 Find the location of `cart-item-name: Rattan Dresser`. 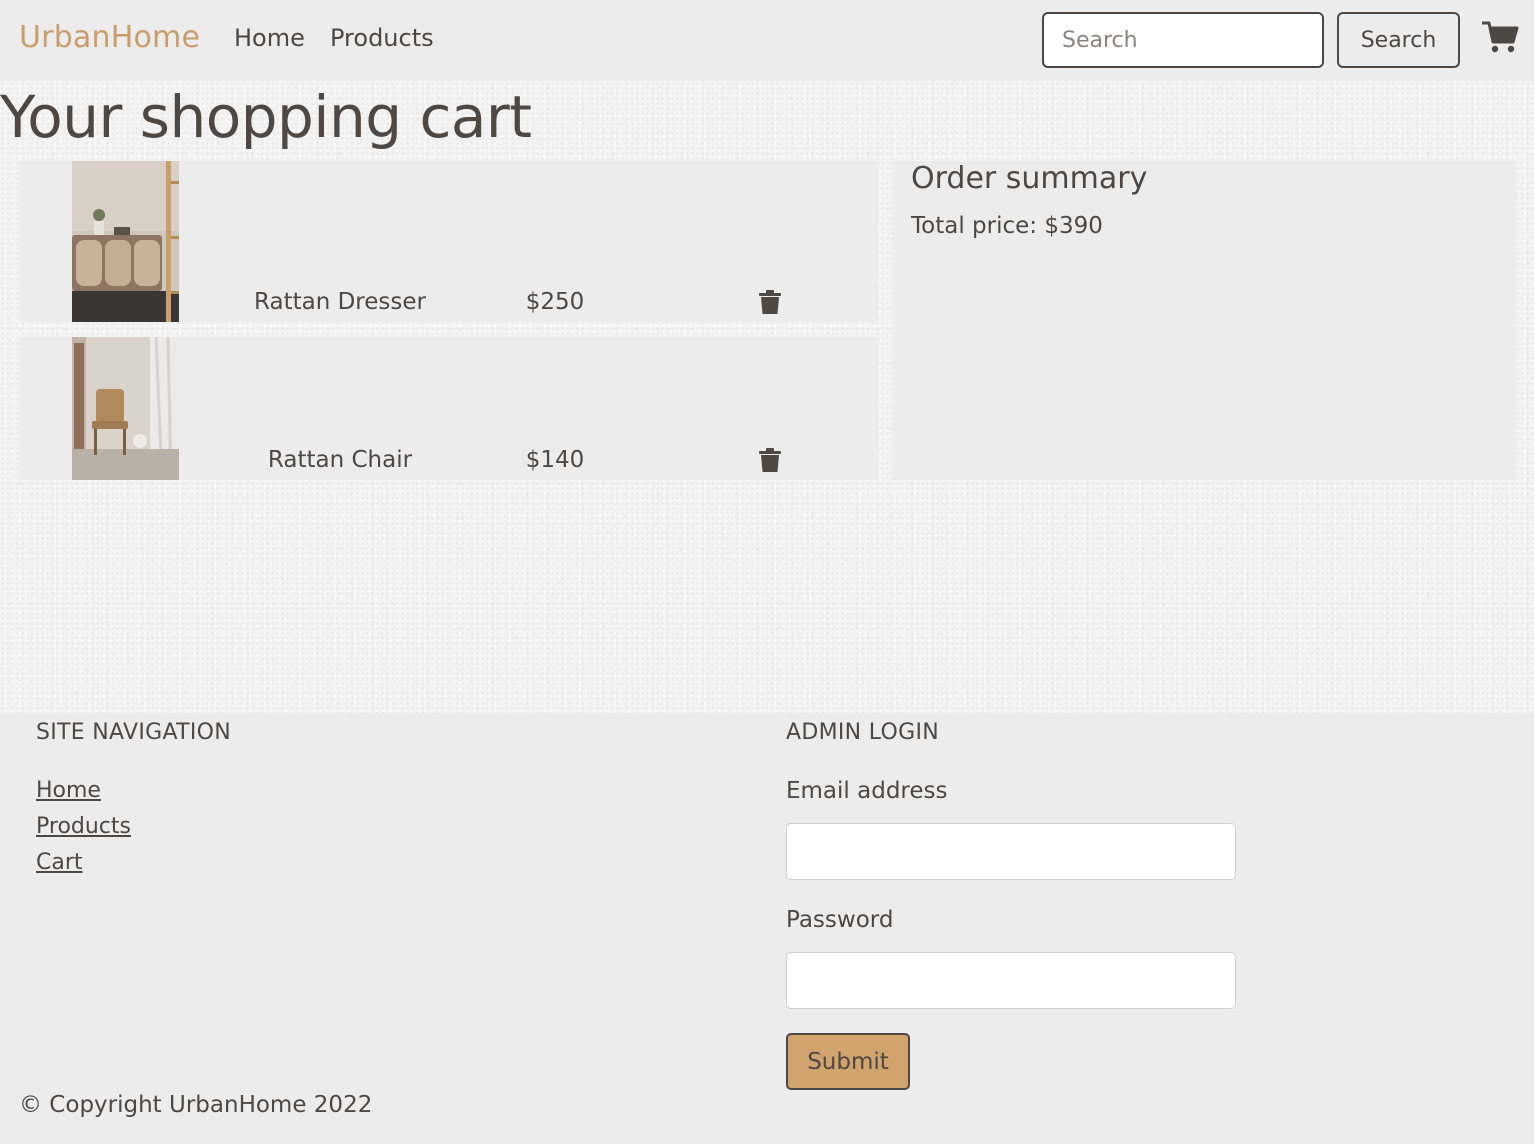

cart-item-name: Rattan Dresser is located at coordinates (340, 302).